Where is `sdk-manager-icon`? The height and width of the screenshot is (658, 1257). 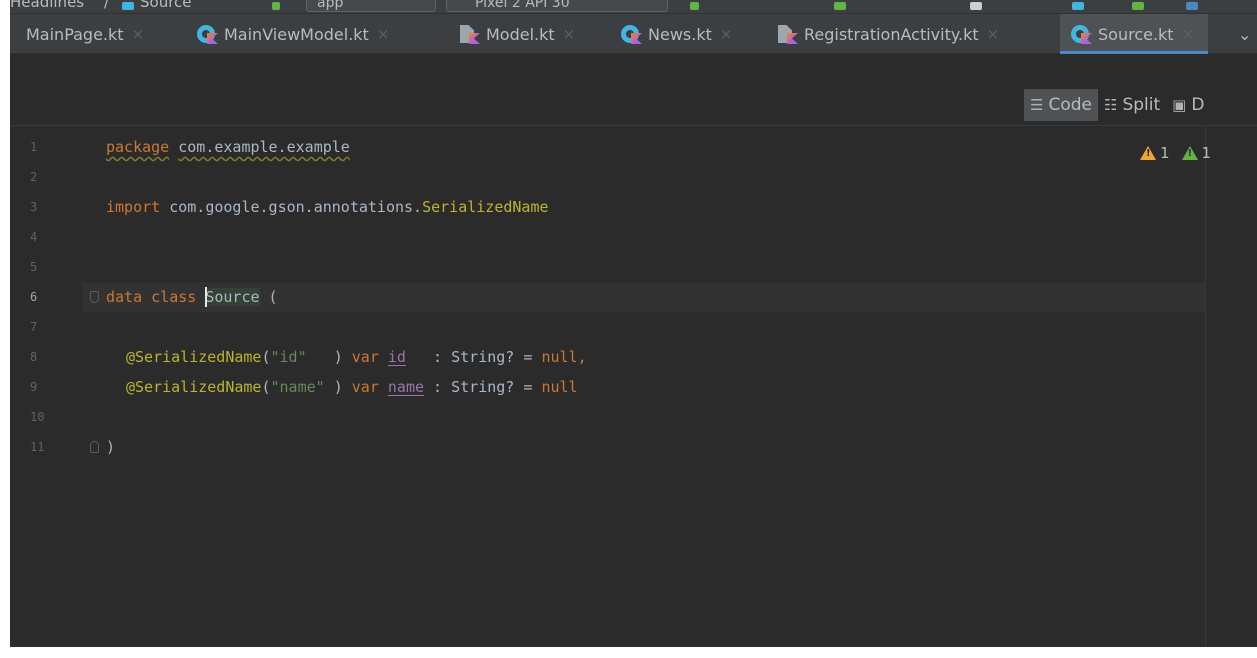 sdk-manager-icon is located at coordinates (1138, 6).